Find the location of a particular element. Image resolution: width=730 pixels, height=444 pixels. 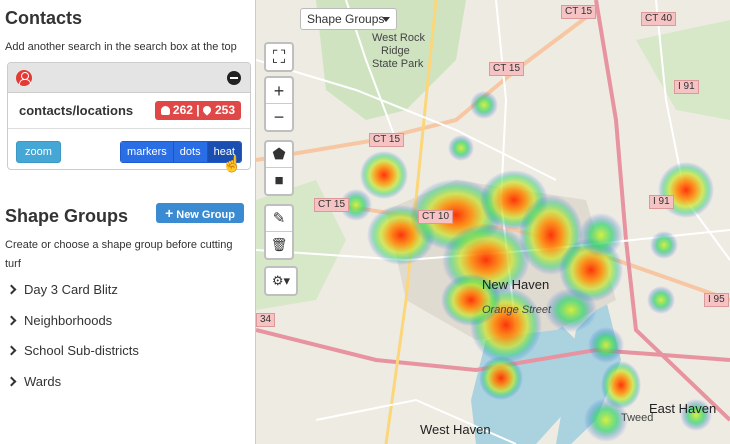

zoom-control: + − is located at coordinates (279, 104).